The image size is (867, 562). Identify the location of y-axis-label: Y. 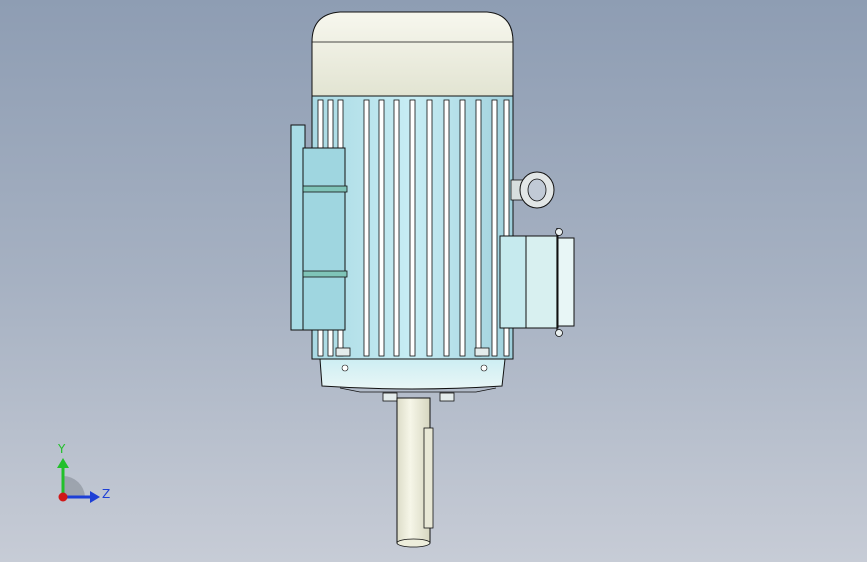
(62, 449).